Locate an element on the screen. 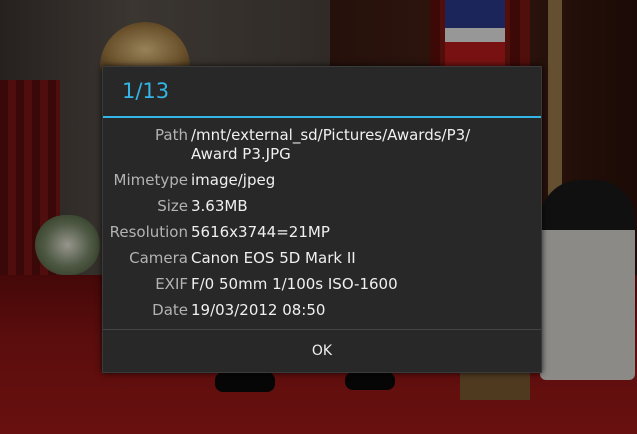 This screenshot has height=434, width=637. ok-button: OK is located at coordinates (322, 351).